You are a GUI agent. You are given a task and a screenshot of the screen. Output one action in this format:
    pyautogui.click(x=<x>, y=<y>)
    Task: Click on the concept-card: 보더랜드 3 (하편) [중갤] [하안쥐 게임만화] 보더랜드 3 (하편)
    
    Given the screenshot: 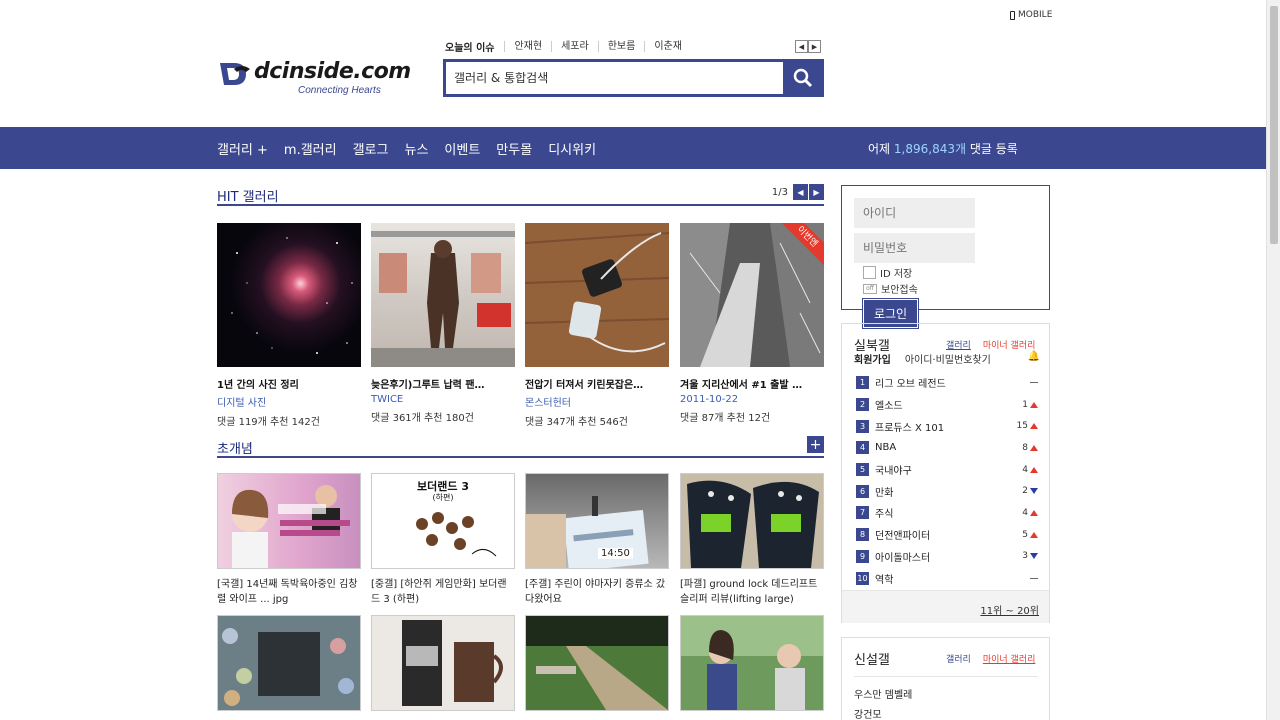 What is the action you would take?
    pyautogui.click(x=443, y=540)
    